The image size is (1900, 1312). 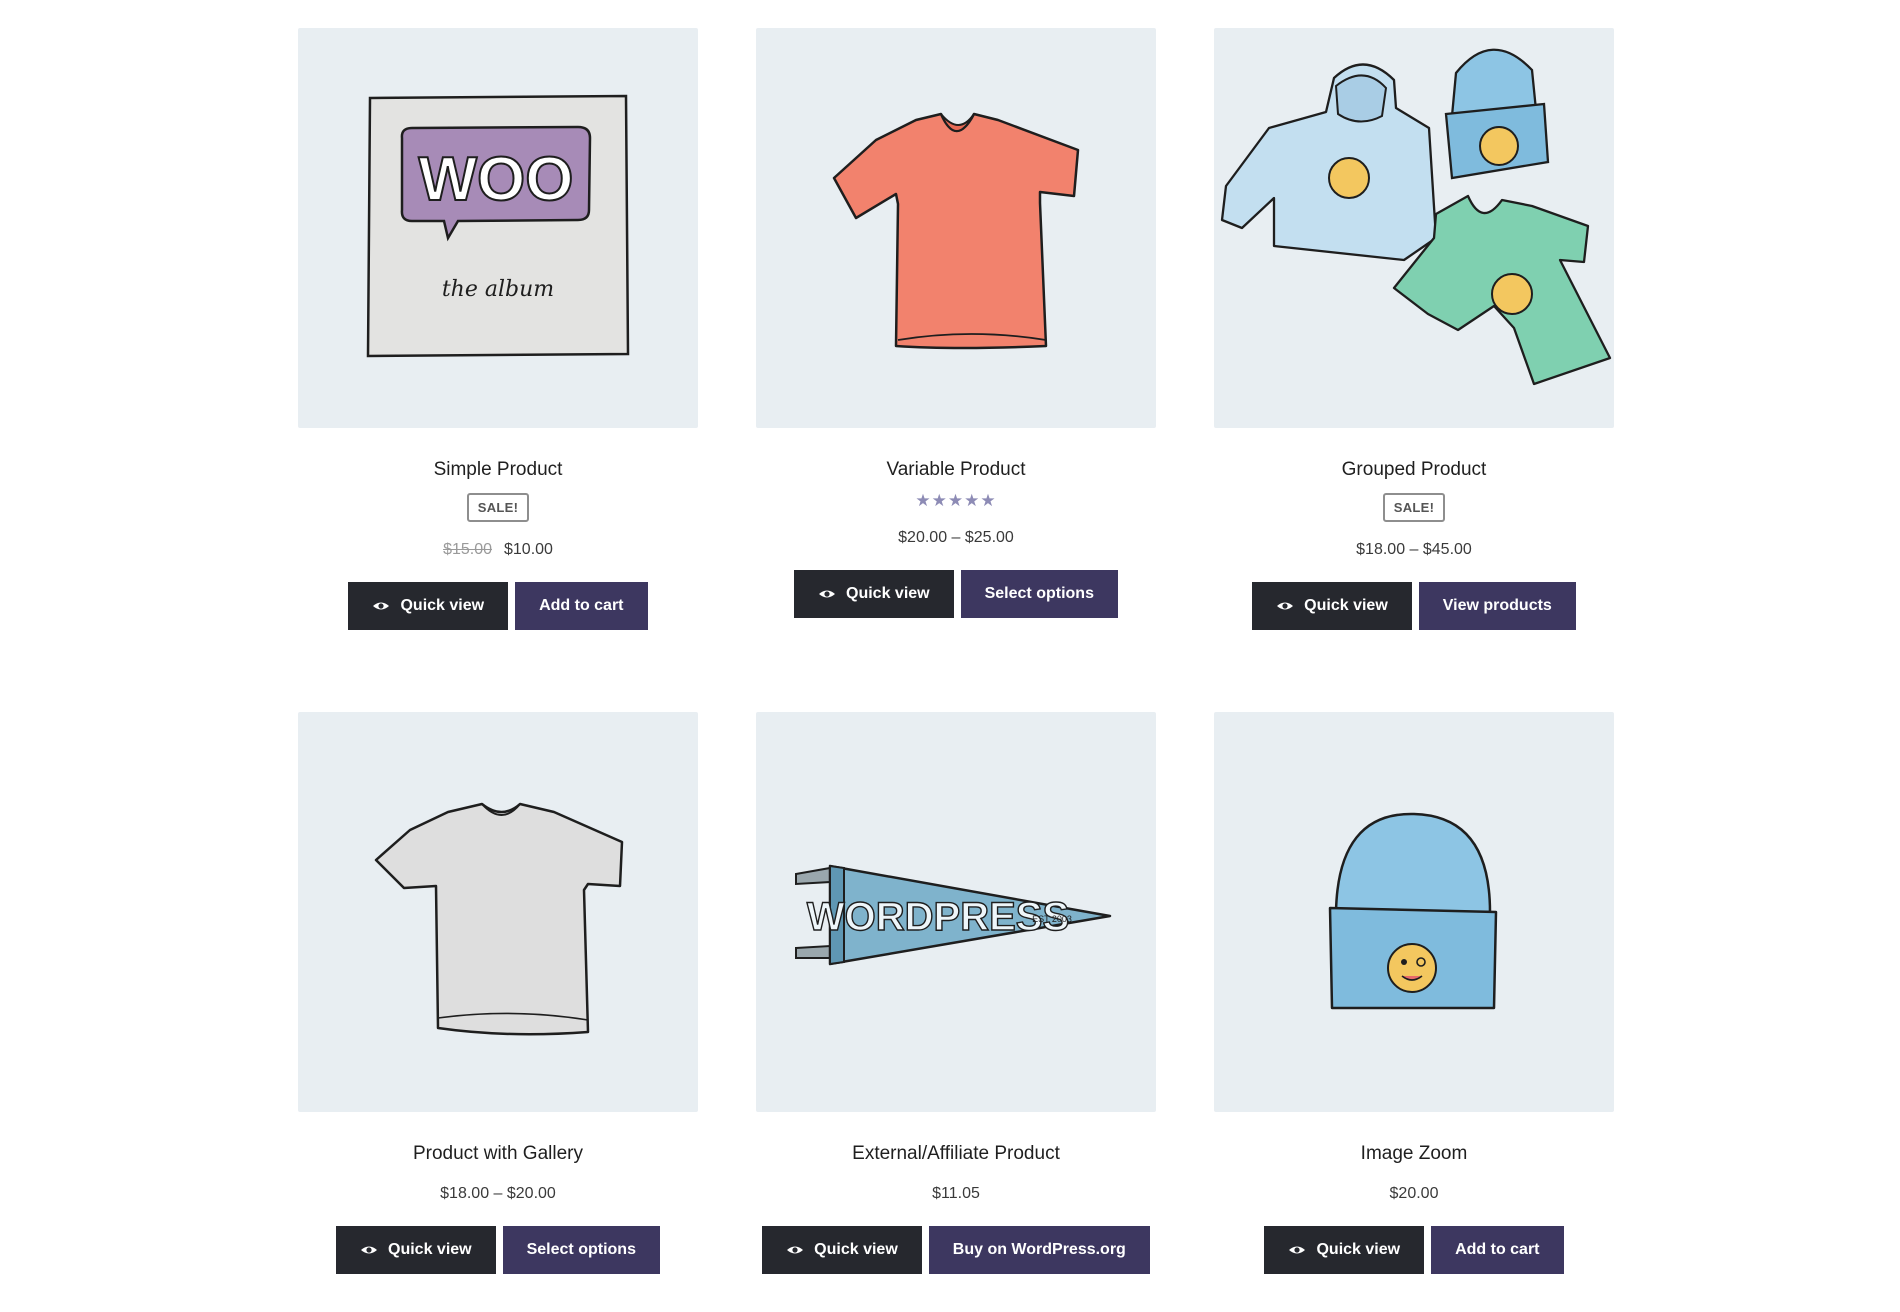 What do you see at coordinates (1416, 217) in the screenshot?
I see `hoodie-beanie-tshirt-icon` at bounding box center [1416, 217].